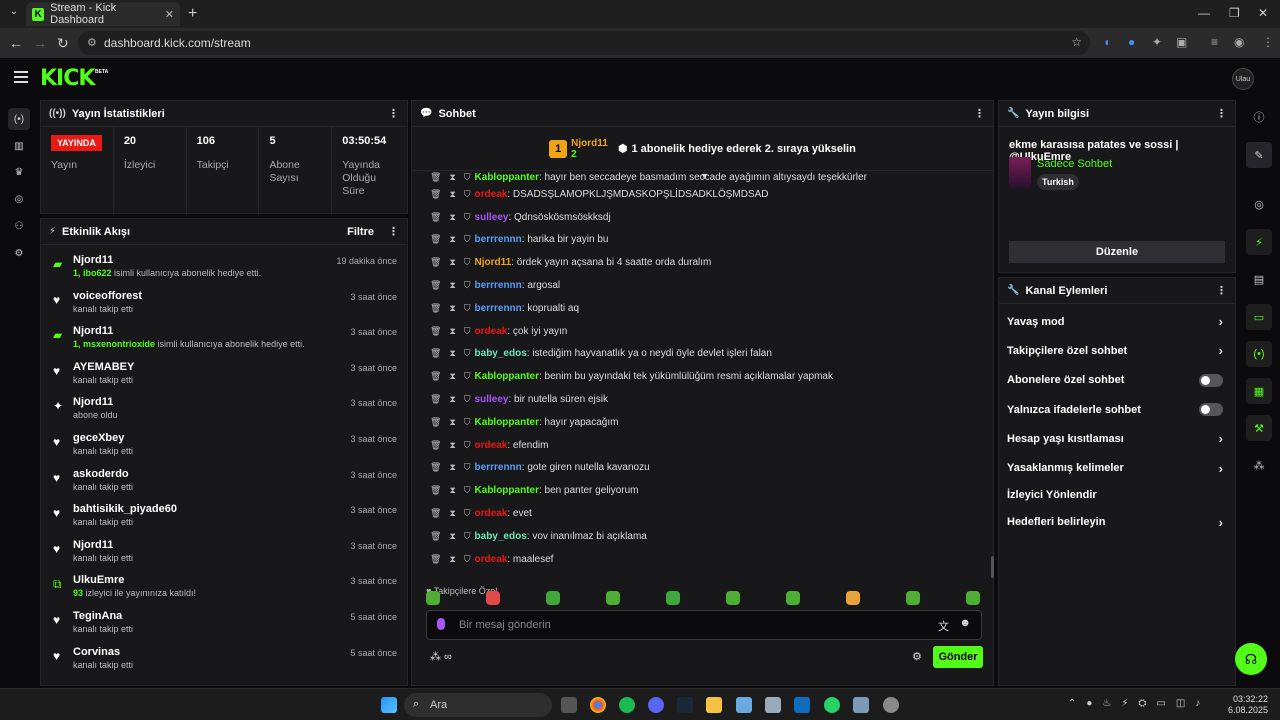 The width and height of the screenshot is (1280, 720). I want to click on chat-icon: ▭, so click(1259, 317).